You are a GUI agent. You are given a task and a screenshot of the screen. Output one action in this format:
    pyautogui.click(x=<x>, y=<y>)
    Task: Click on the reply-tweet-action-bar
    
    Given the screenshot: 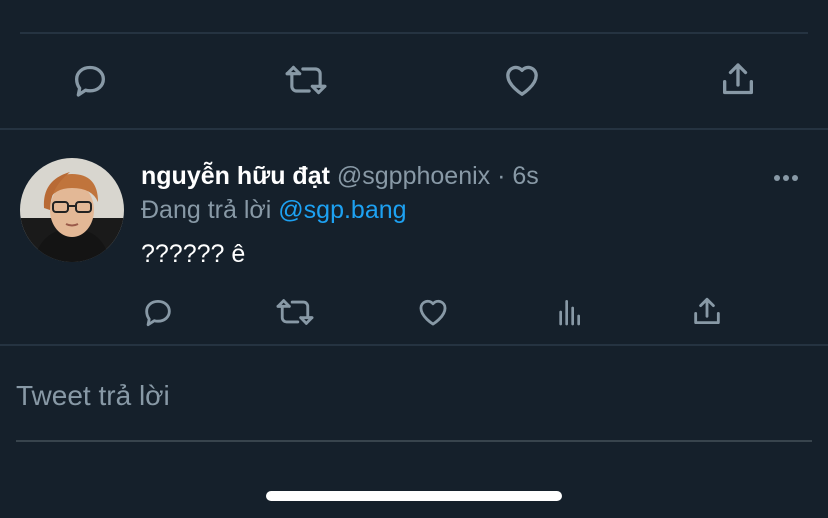 What is the action you would take?
    pyautogui.click(x=414, y=312)
    